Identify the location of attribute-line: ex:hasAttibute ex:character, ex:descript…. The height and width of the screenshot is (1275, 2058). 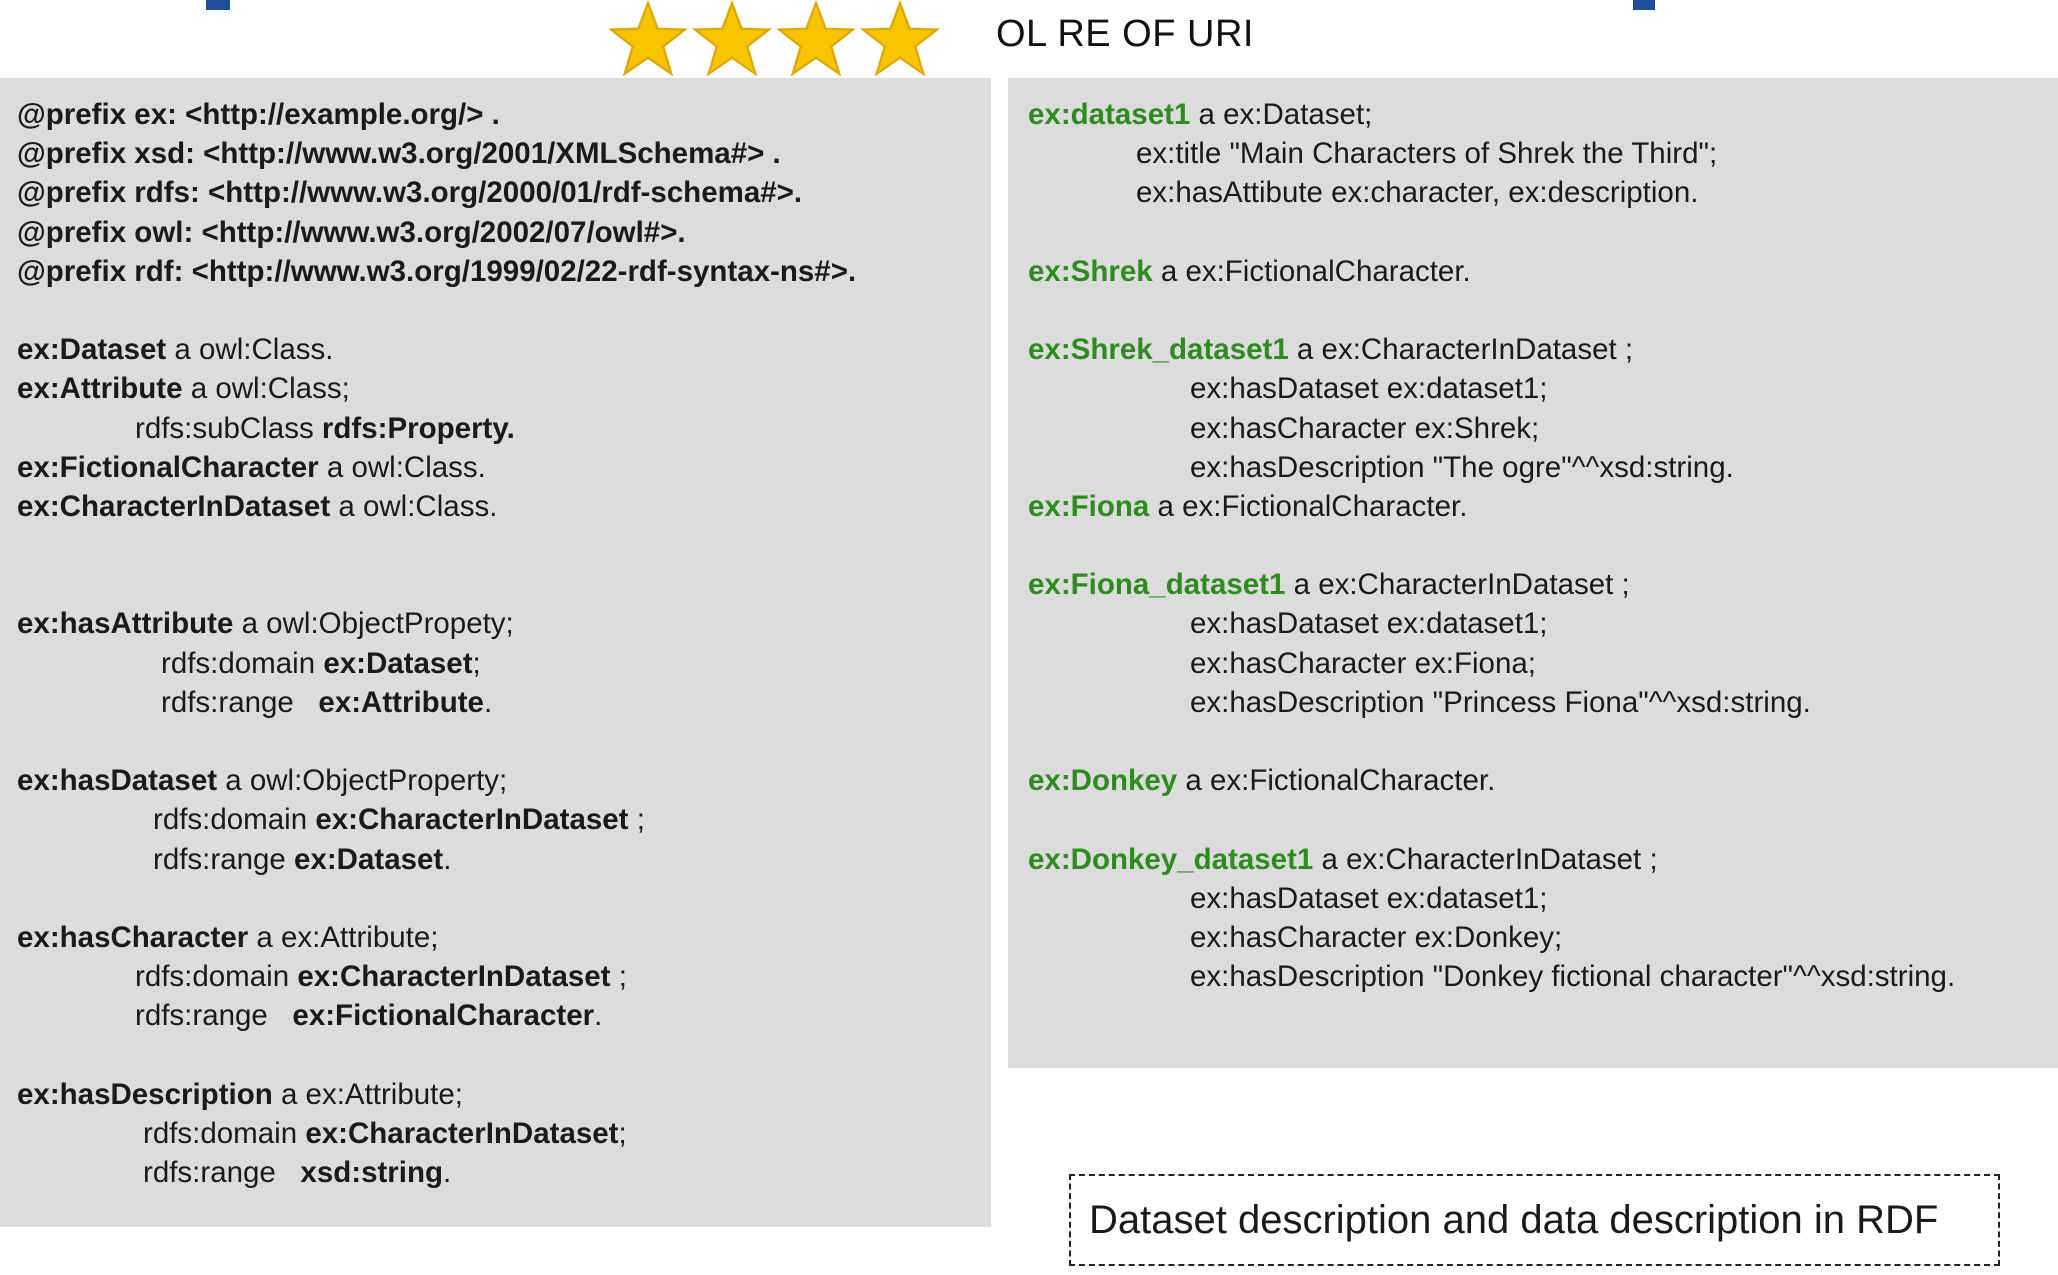
(1417, 193).